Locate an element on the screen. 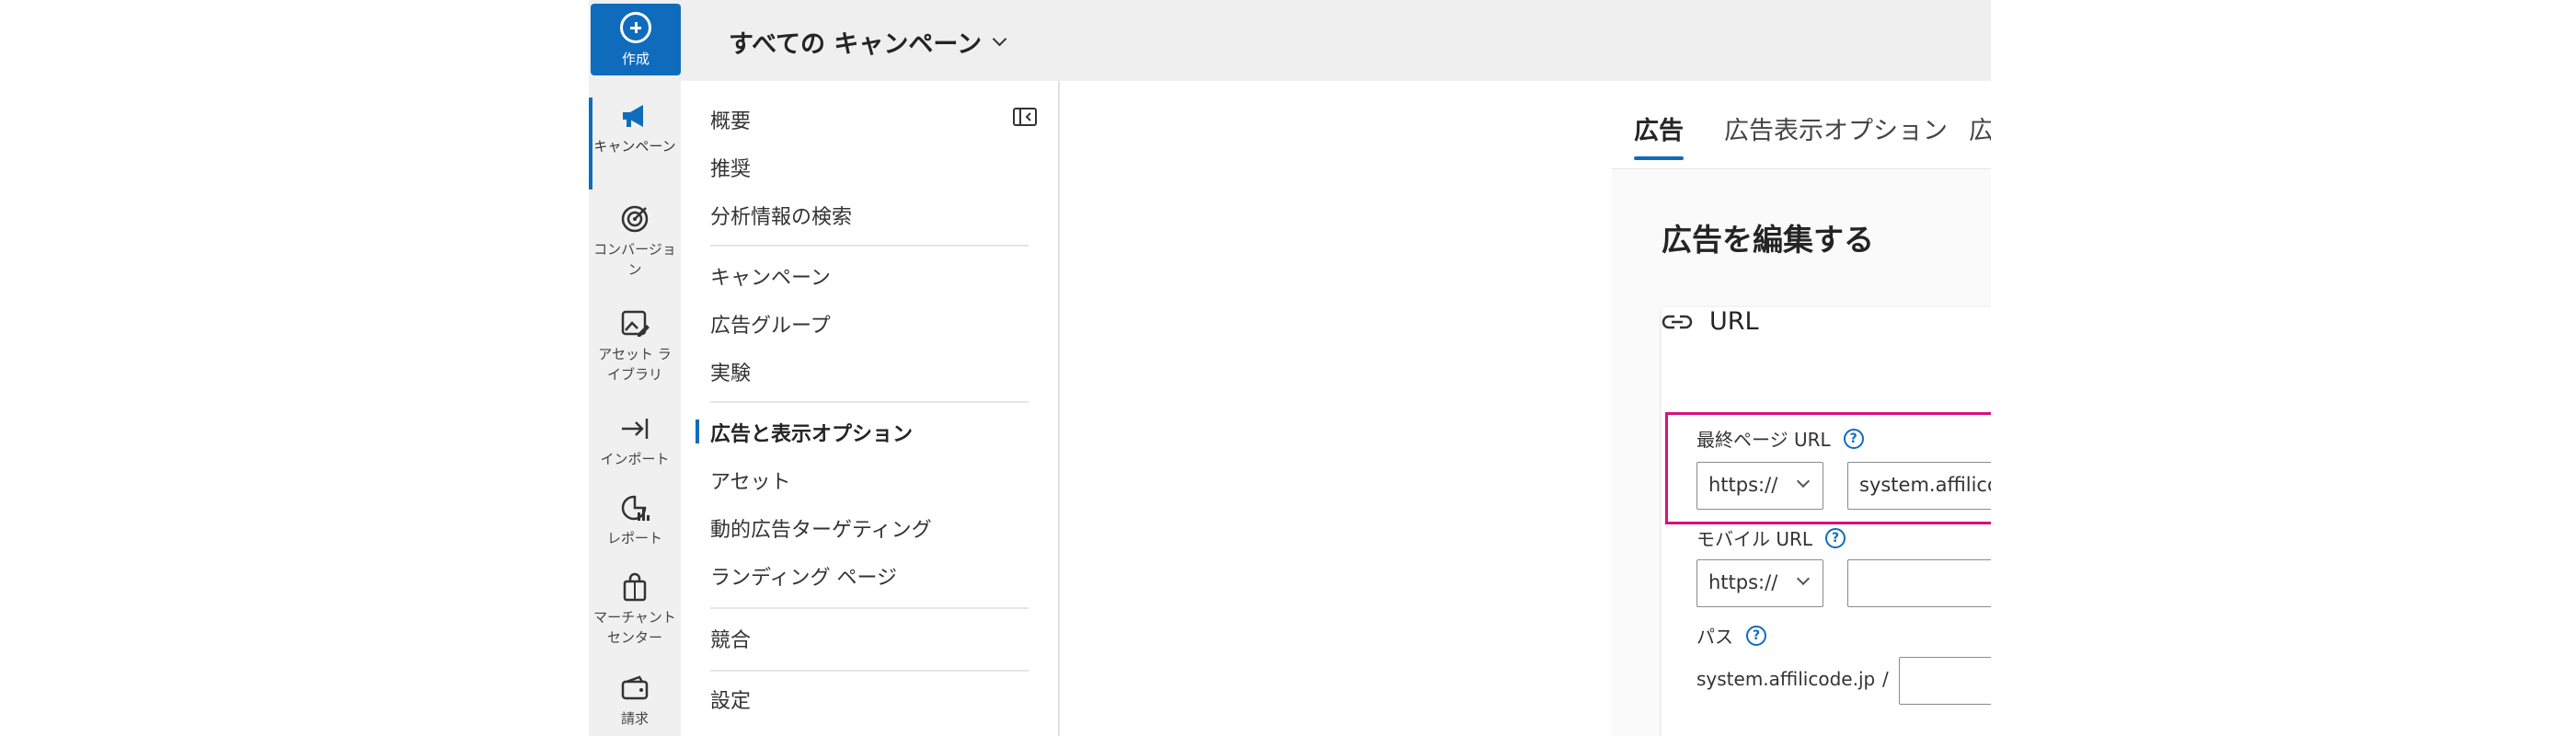 This screenshot has width=2576, height=736. rail-item-label: キャンペーン is located at coordinates (634, 146).